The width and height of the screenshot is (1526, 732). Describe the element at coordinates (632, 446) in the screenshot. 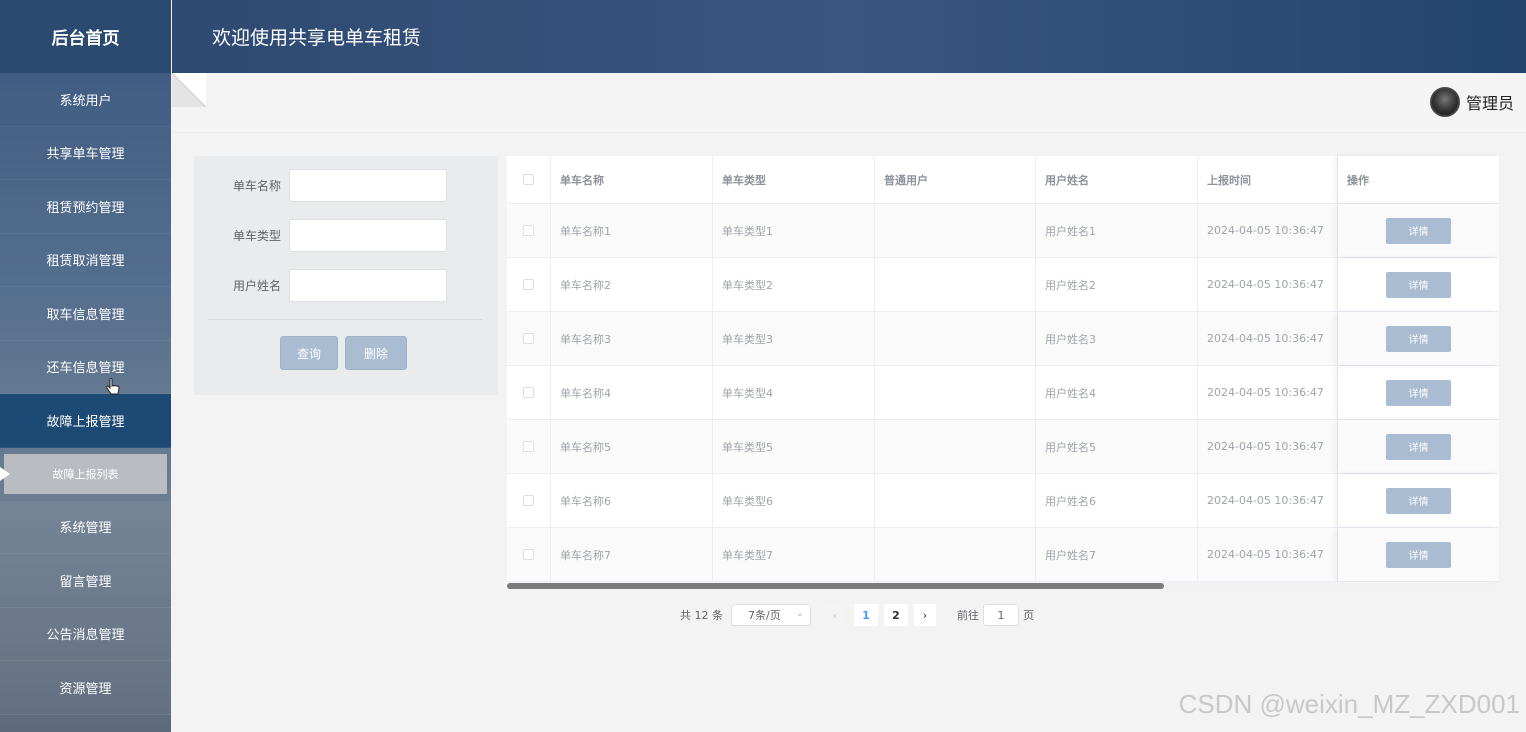

I see `cell-bike-name: 单车名称5` at that location.